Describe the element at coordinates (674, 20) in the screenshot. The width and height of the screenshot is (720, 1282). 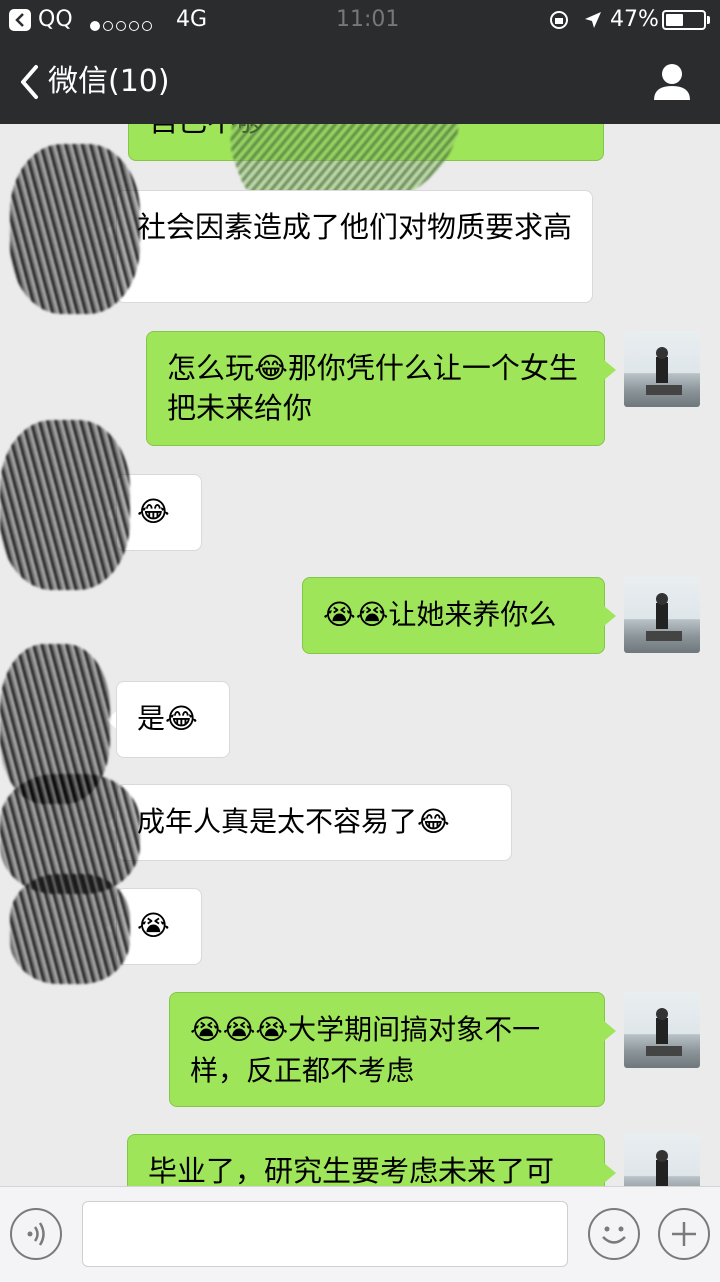
I see `battery-fill` at that location.